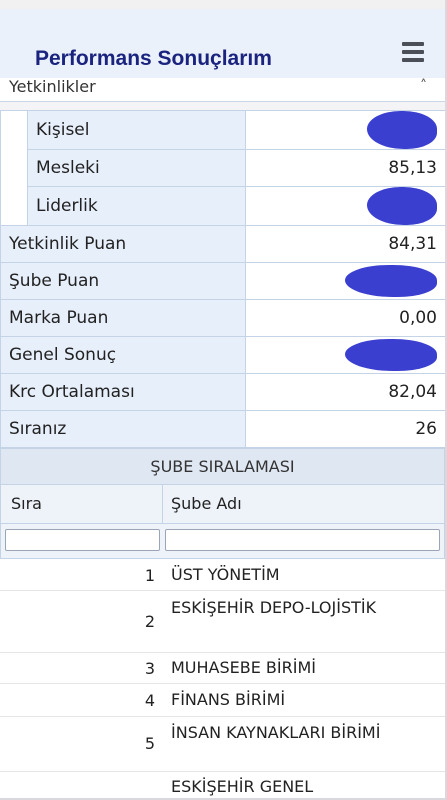 This screenshot has height=800, width=447. What do you see at coordinates (222, 44) in the screenshot?
I see `app-header: Performans Sonuçlarım` at bounding box center [222, 44].